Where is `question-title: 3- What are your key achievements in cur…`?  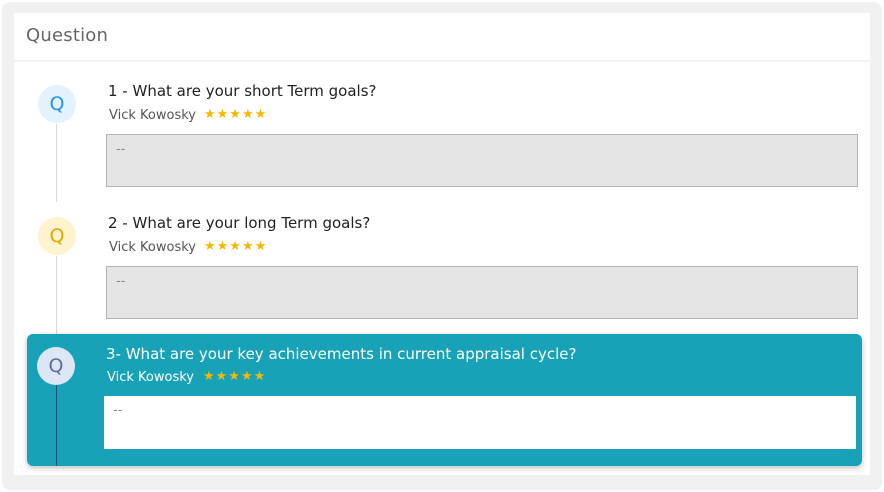
question-title: 3- What are your key achievements in cur… is located at coordinates (341, 354).